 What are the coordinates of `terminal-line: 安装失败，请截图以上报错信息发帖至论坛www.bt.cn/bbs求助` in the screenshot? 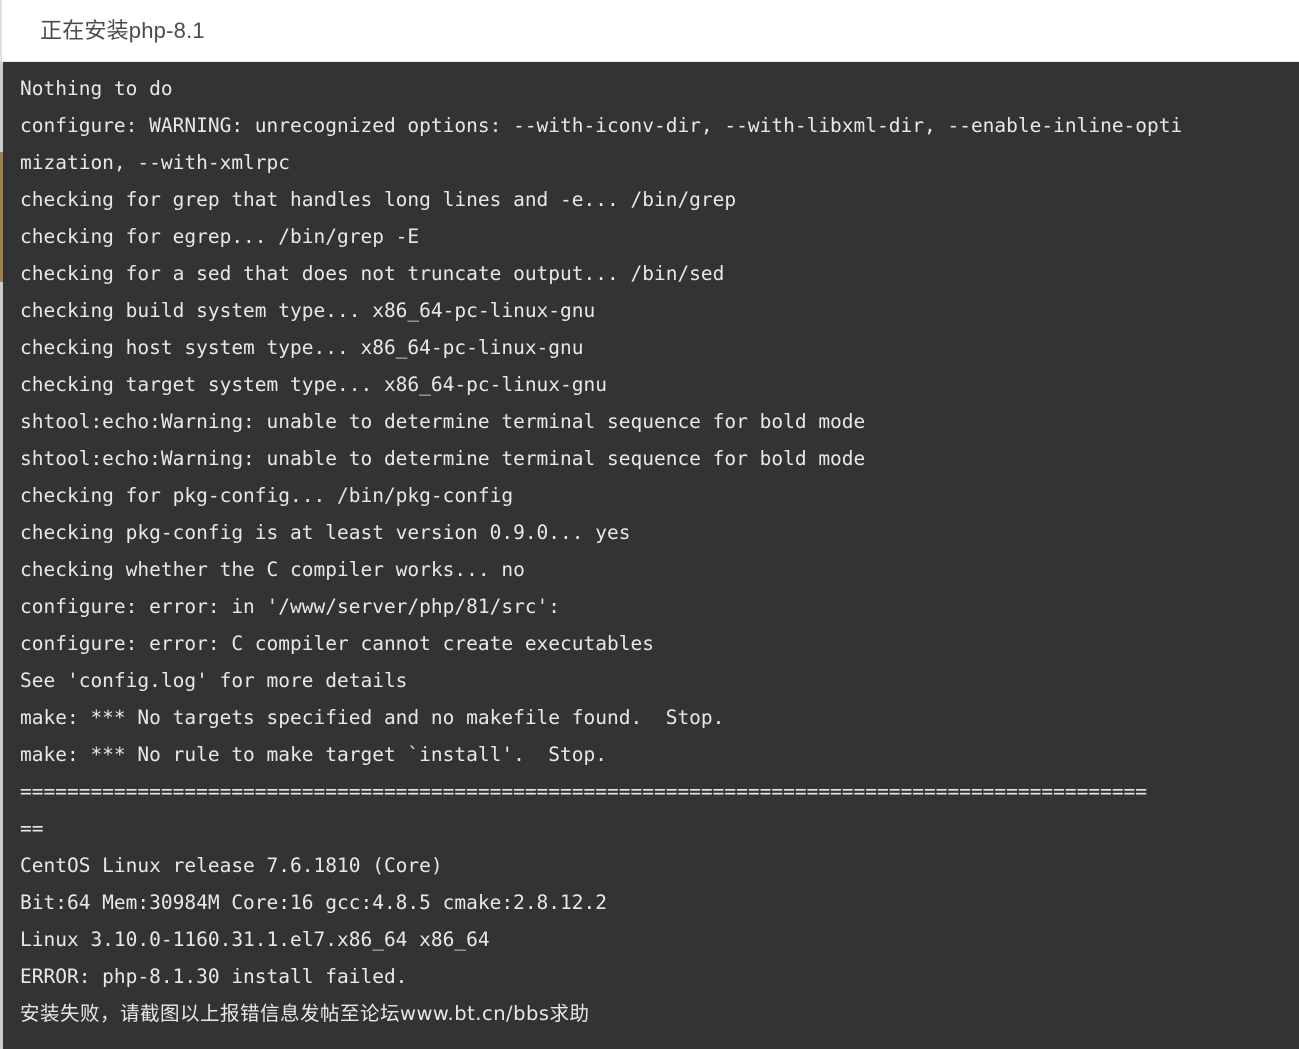 It's located at (305, 1013).